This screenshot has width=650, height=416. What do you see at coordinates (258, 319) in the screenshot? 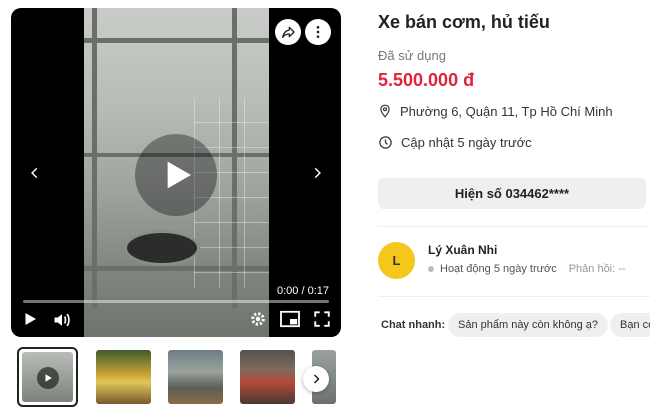
I see `settings-icon` at bounding box center [258, 319].